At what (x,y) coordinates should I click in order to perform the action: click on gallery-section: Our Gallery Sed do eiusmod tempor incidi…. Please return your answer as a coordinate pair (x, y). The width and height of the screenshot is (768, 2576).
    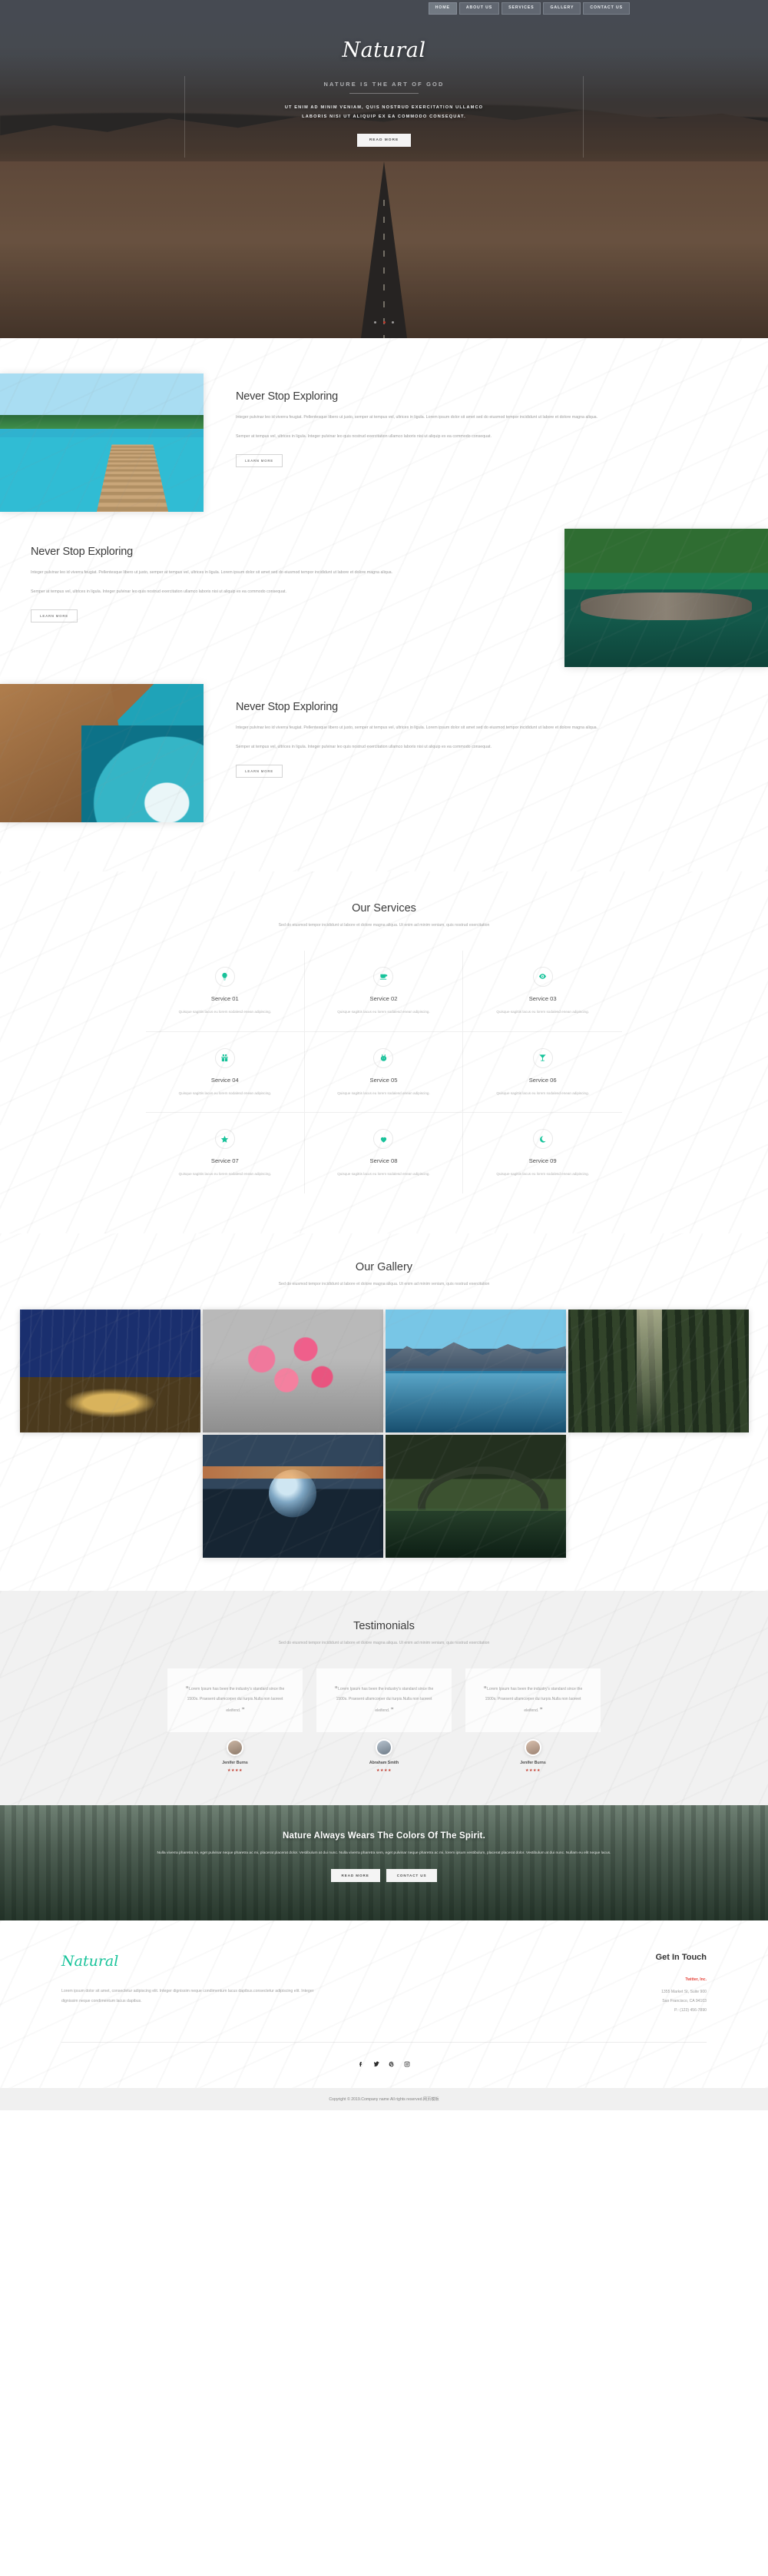
    Looking at the image, I should click on (384, 1412).